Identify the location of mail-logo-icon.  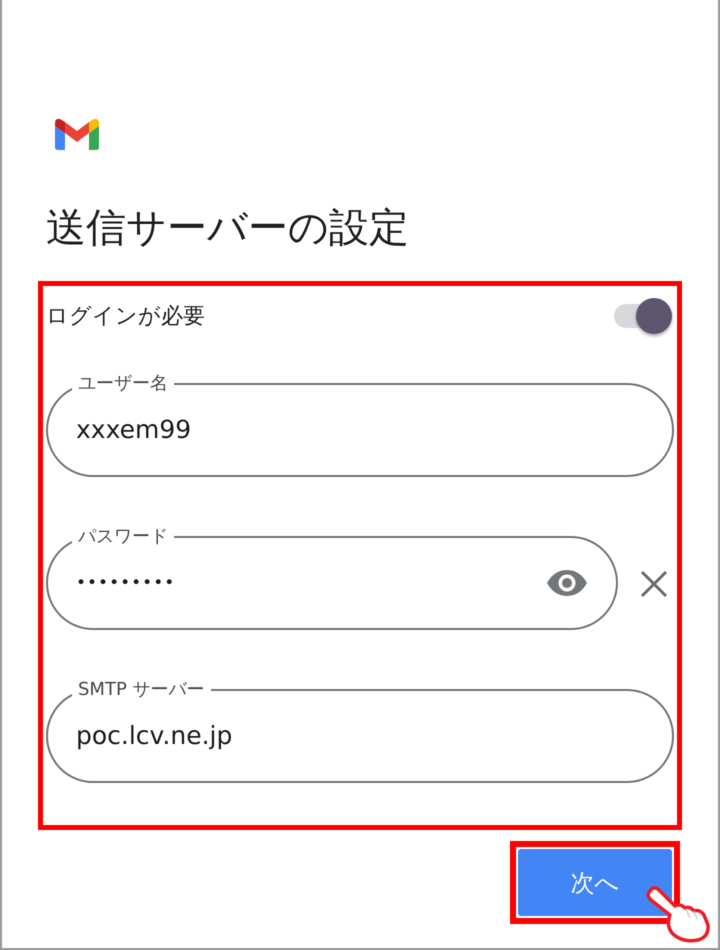
(77, 134).